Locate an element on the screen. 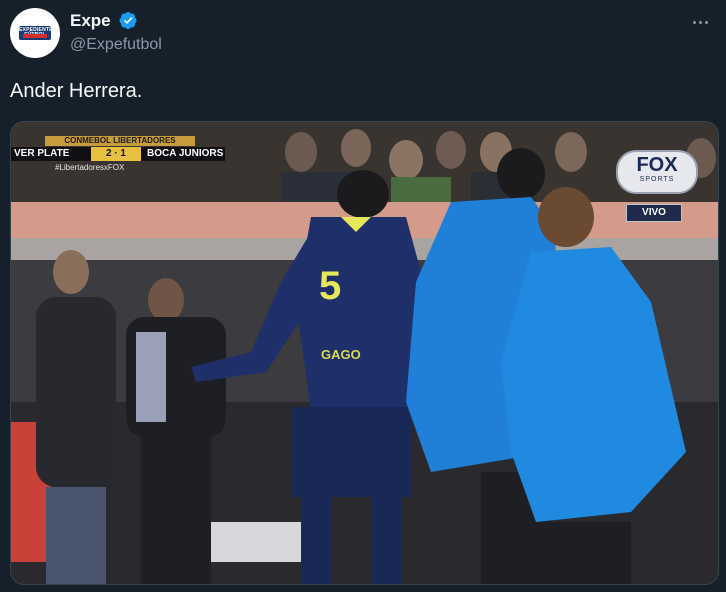  scoreboard-hashtag: #LibertadoresxFOX is located at coordinates (90, 167).